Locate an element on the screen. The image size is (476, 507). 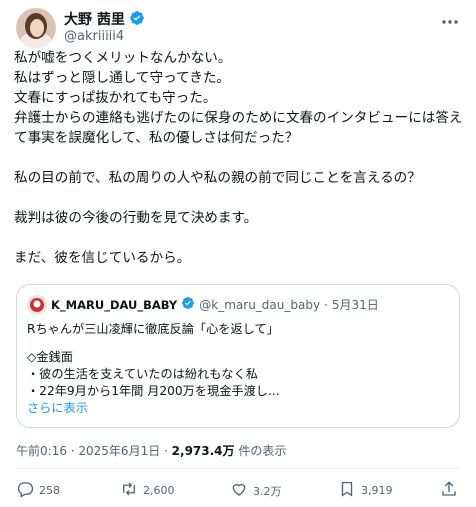
post-timestamp: 午前0:16 · 2025年6月1日 · is located at coordinates (94, 451).